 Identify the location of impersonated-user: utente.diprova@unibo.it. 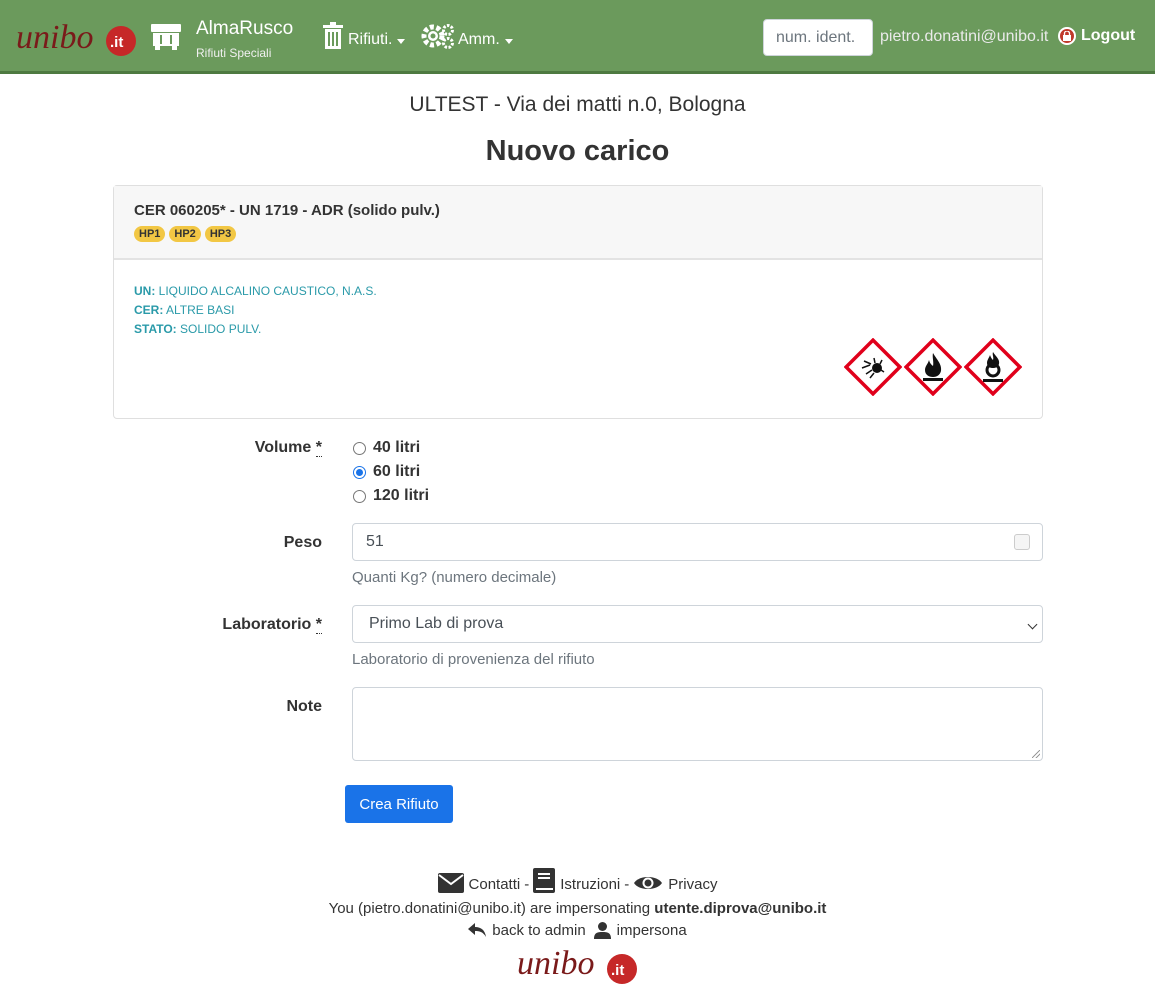
(740, 908).